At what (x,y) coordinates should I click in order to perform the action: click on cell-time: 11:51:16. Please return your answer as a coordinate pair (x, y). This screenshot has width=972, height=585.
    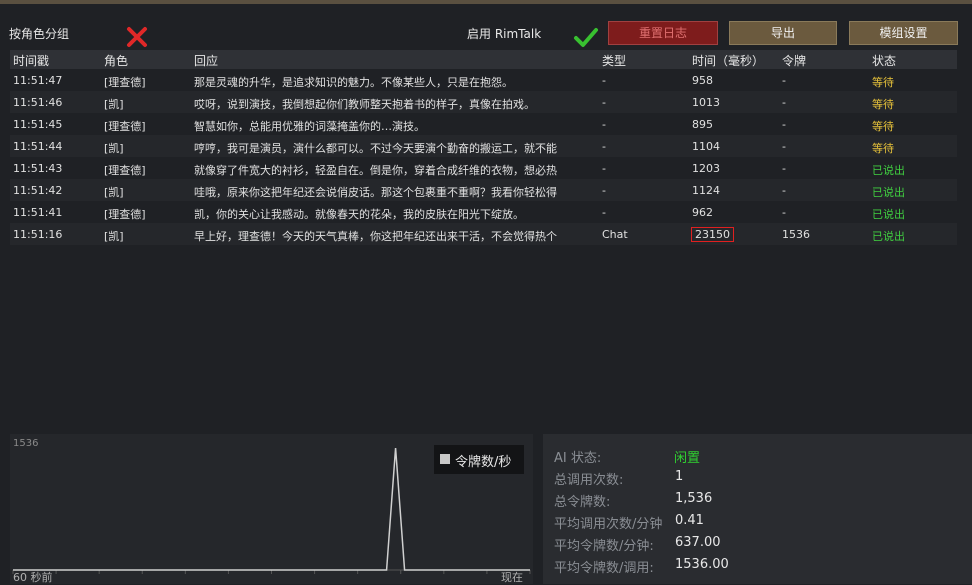
    Looking at the image, I should click on (38, 234).